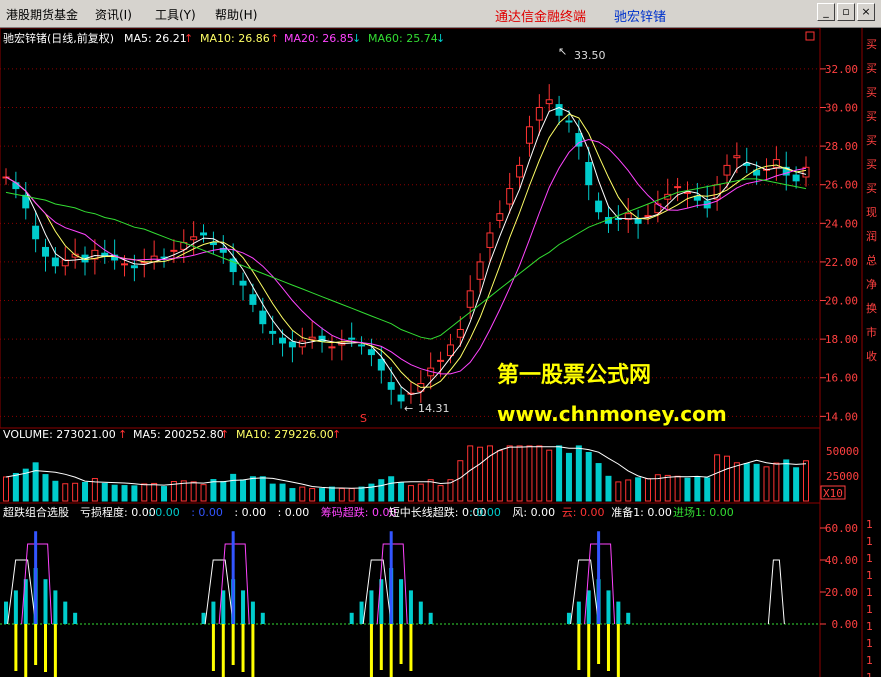 The image size is (881, 677). Describe the element at coordinates (810, 36) in the screenshot. I see `panel-maximize-icon` at that location.